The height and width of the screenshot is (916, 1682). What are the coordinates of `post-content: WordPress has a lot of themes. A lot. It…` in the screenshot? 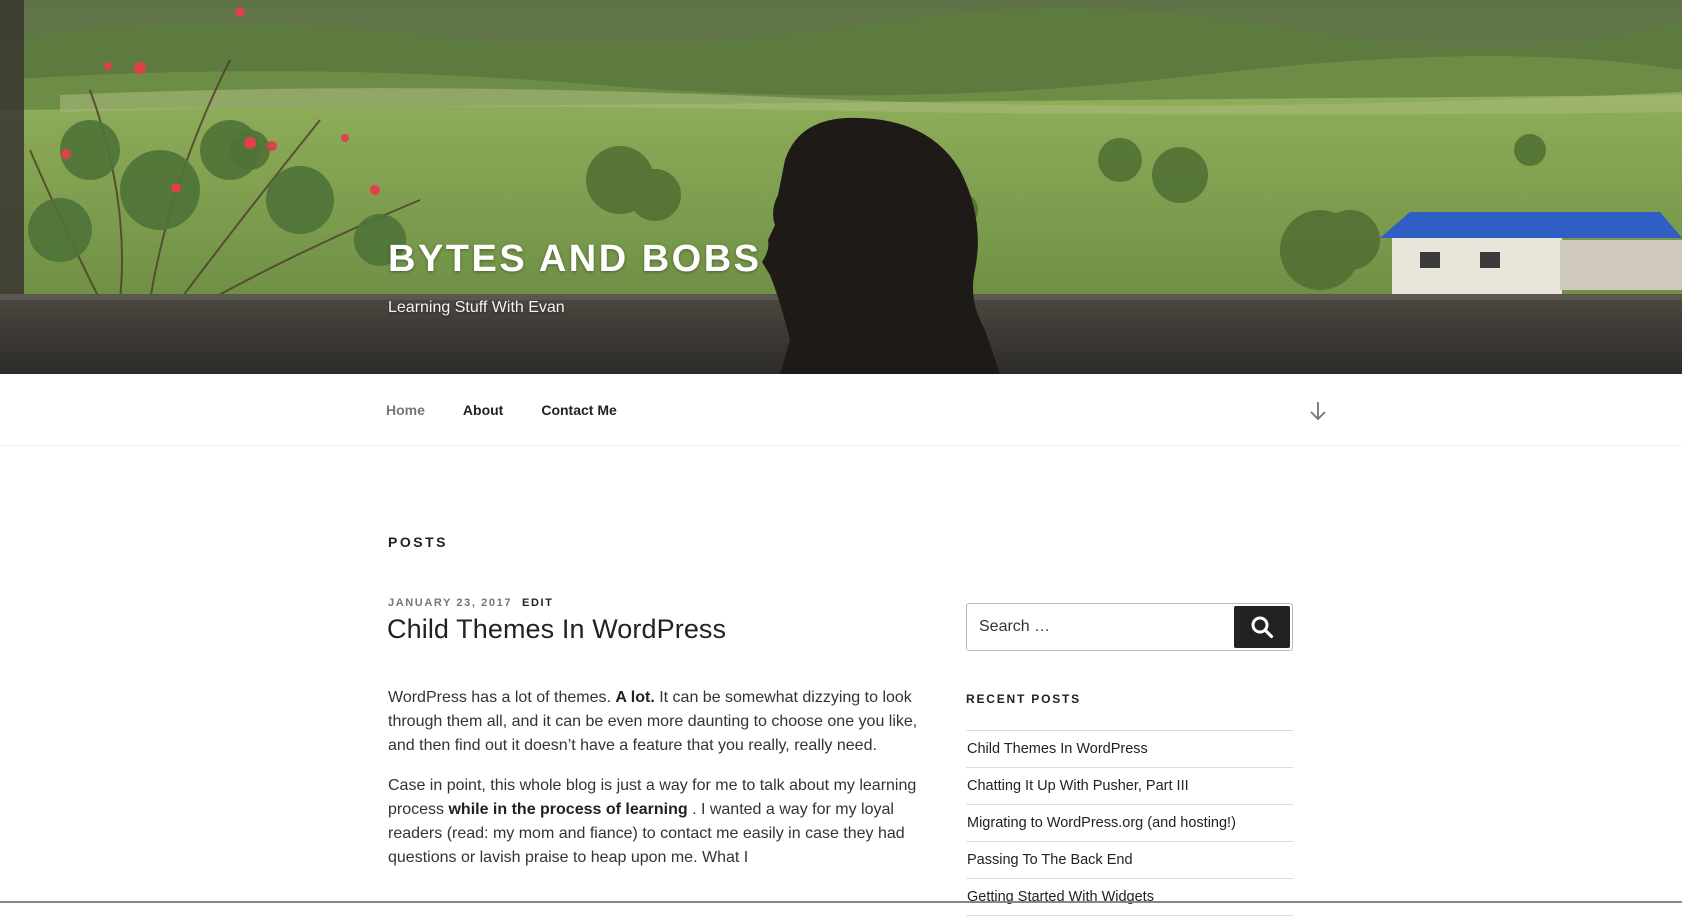 It's located at (653, 786).